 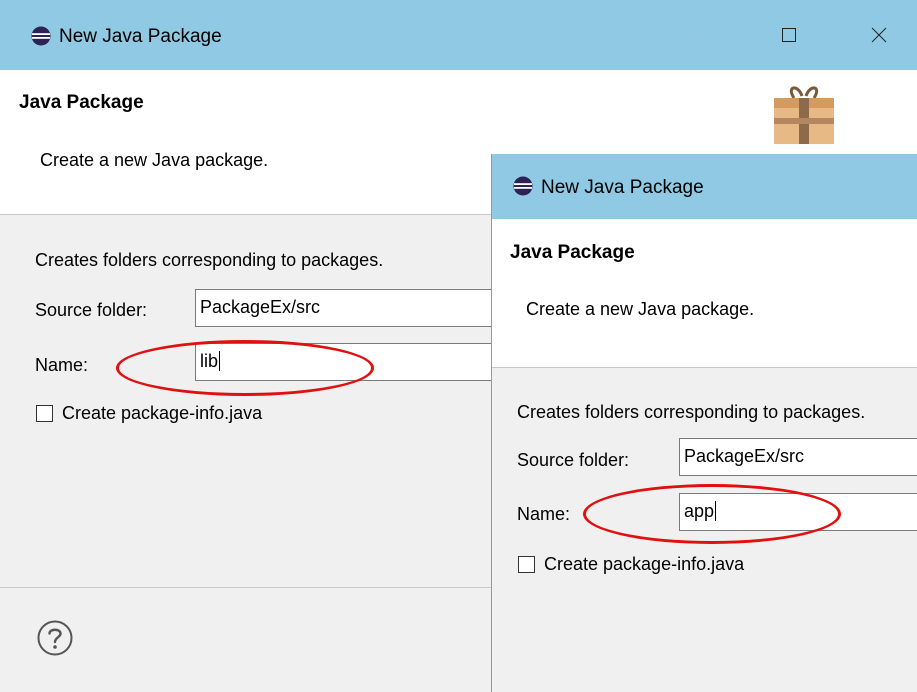 I want to click on close-icon, so click(x=879, y=35).